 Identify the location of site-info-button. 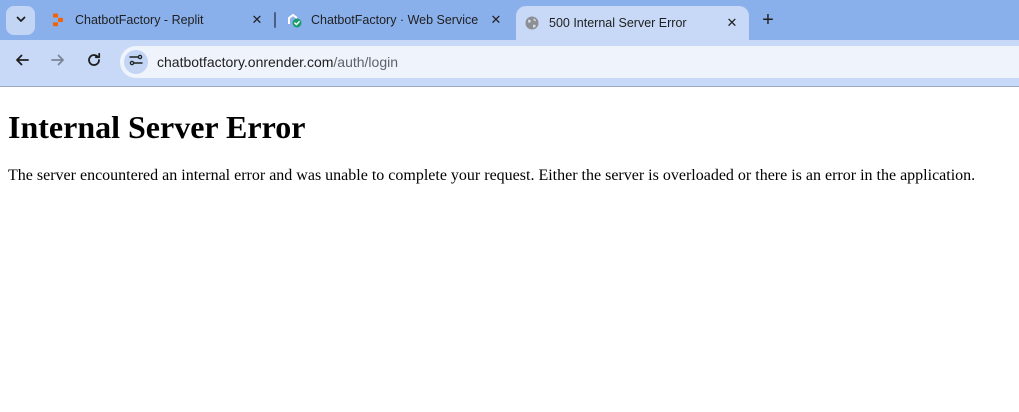
(136, 62).